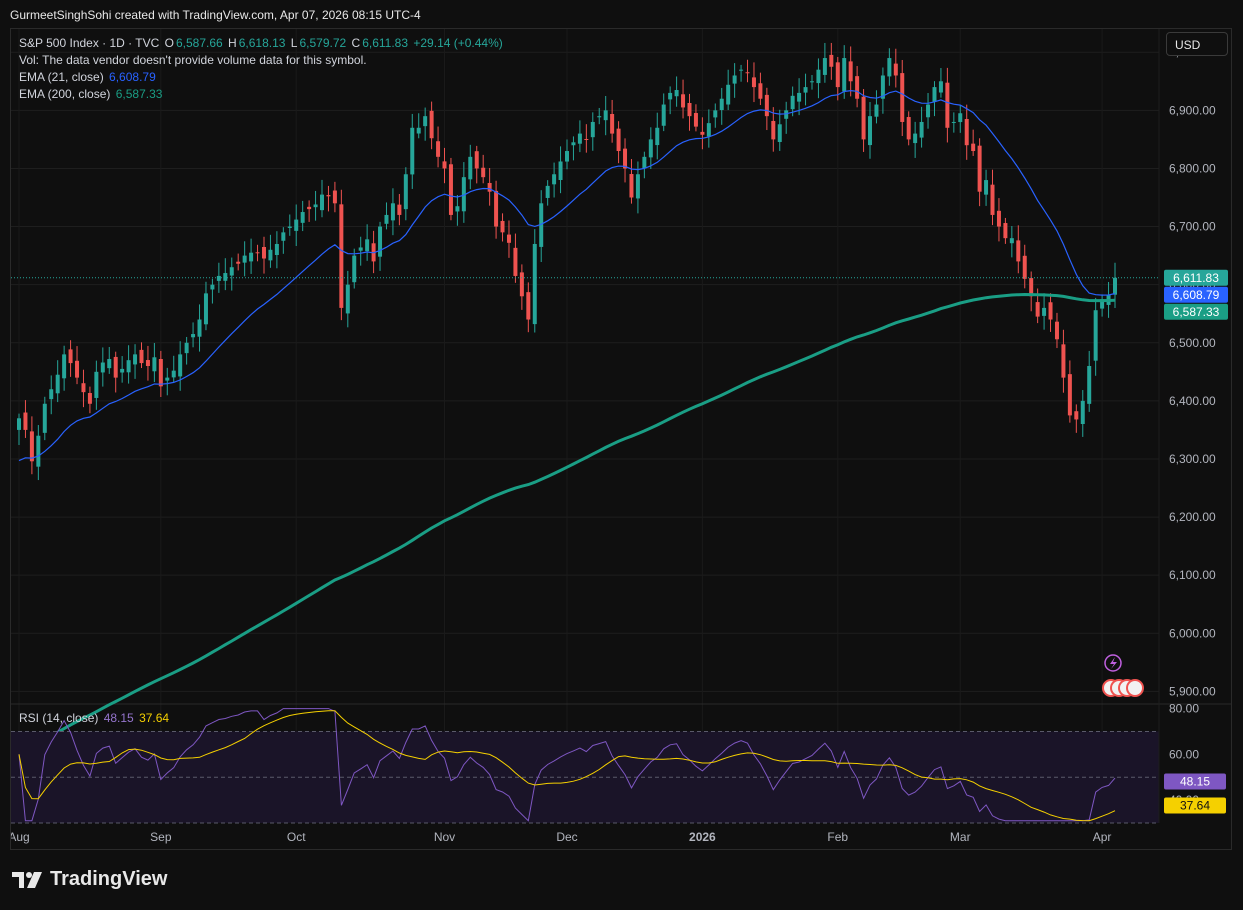  Describe the element at coordinates (1192, 227) in the screenshot. I see `price-tick-label: 6,700.00` at that location.